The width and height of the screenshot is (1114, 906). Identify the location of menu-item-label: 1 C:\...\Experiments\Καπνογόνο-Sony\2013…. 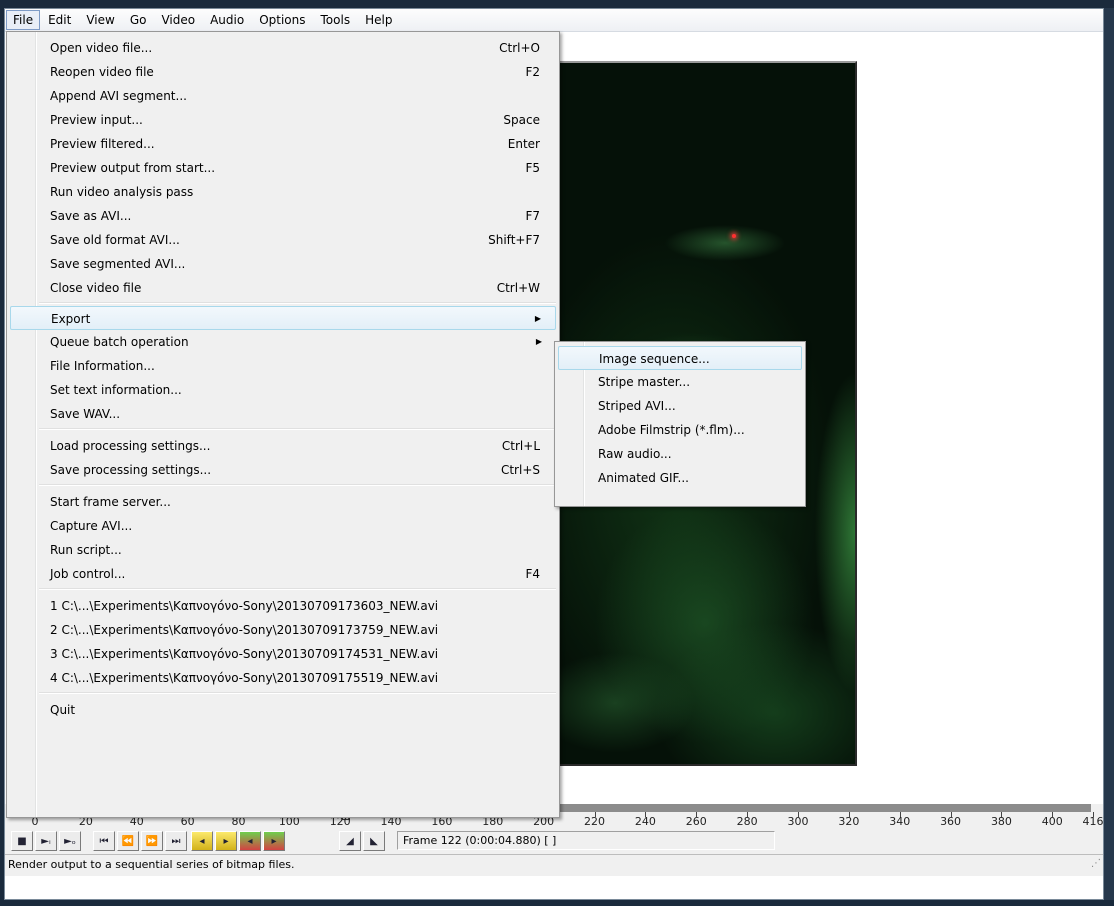
(244, 606).